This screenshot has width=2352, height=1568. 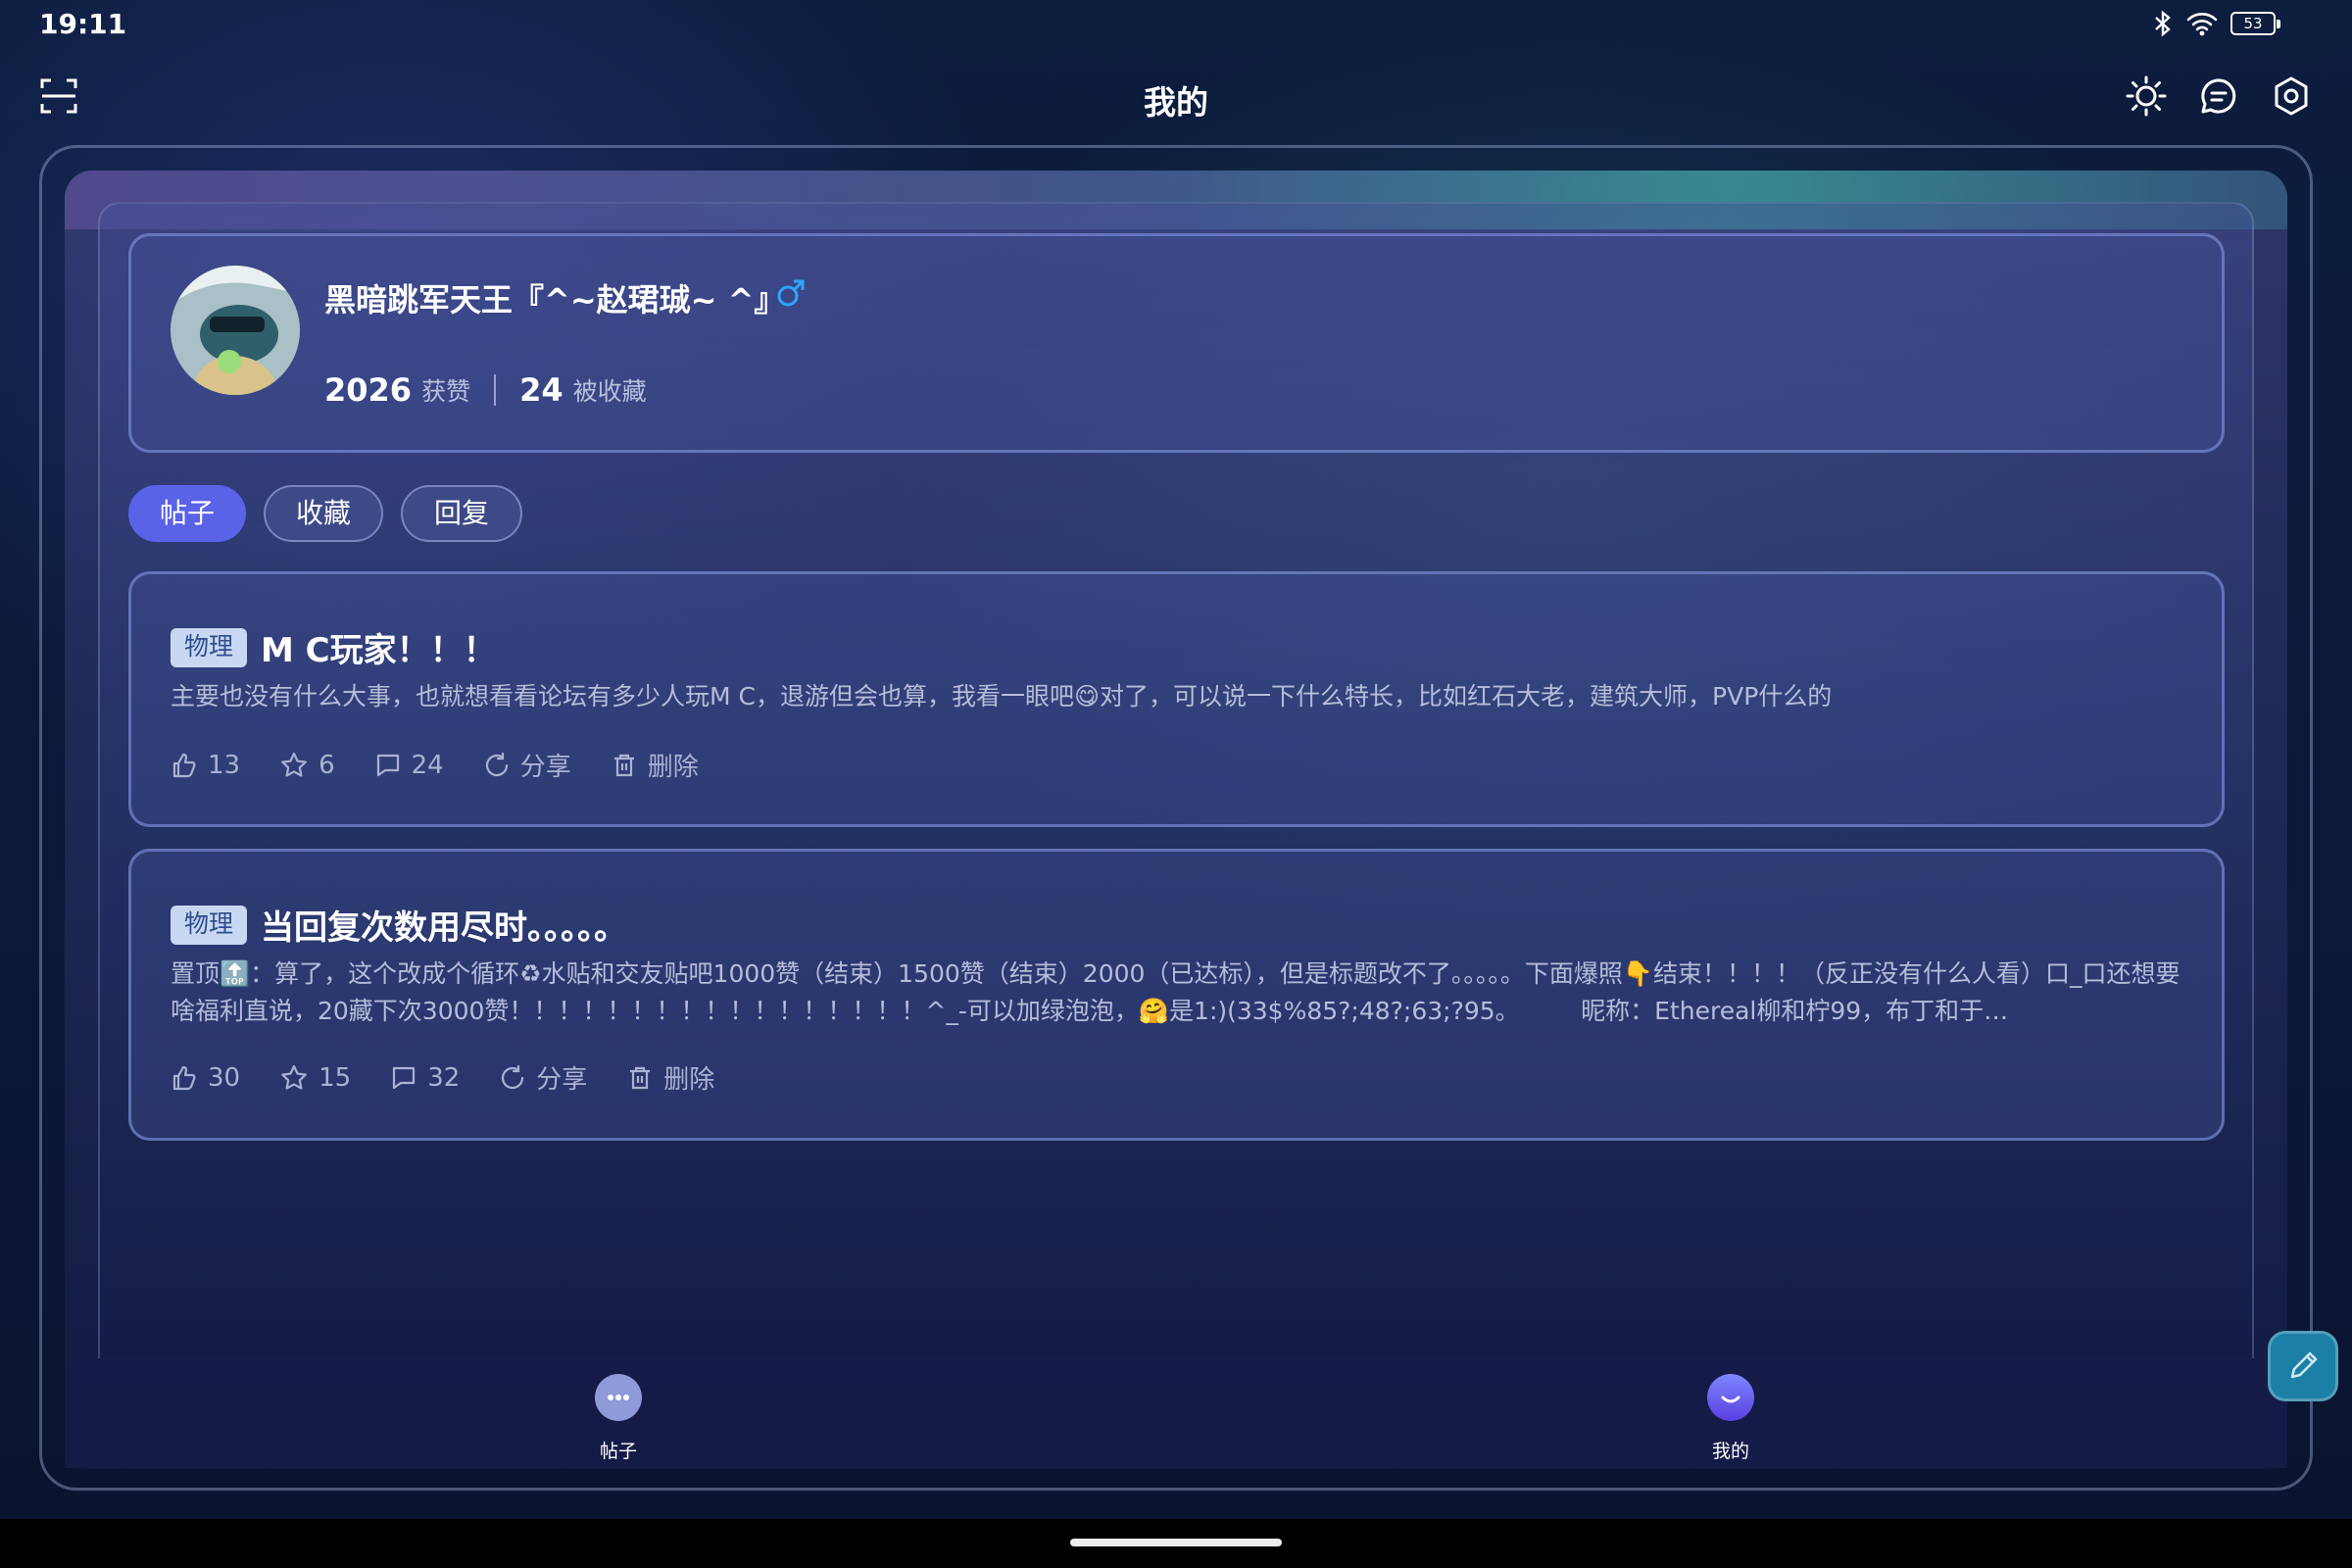 I want to click on like-count: 13, so click(x=224, y=765).